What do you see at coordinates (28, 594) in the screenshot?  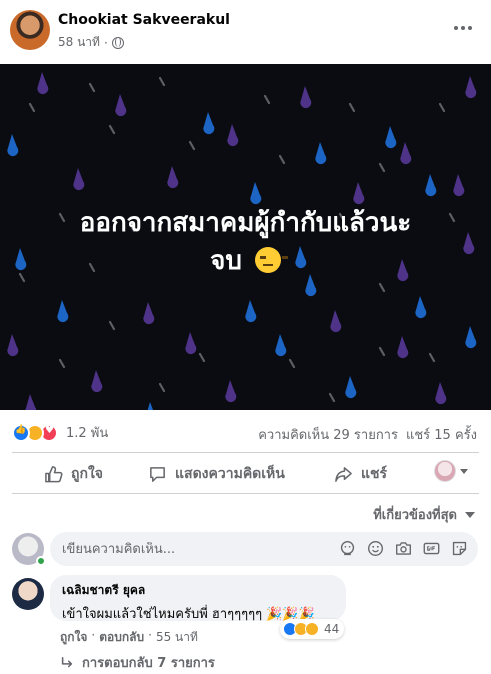 I see `commenter-avatar` at bounding box center [28, 594].